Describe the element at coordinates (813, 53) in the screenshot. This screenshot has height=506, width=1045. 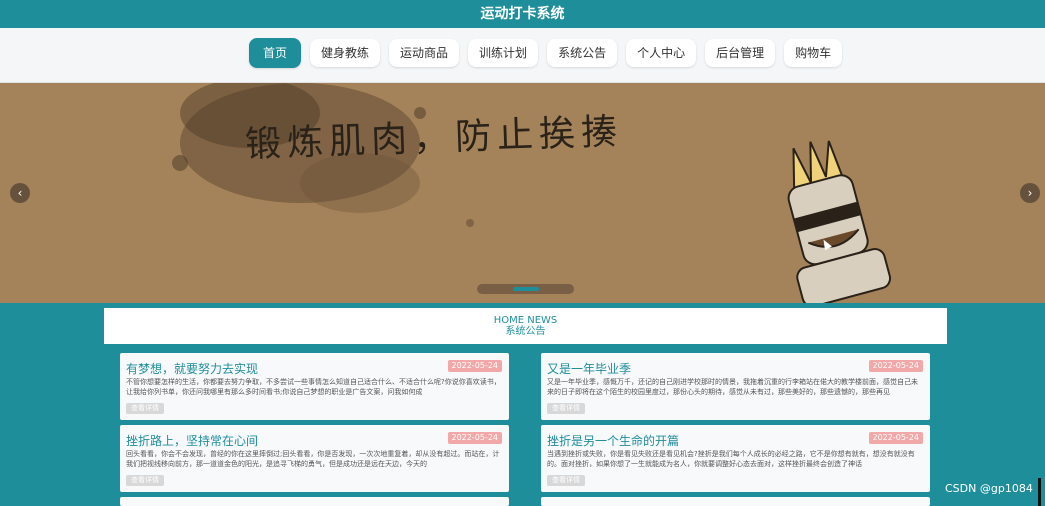
I see `nav-item-cart: 购物车` at that location.